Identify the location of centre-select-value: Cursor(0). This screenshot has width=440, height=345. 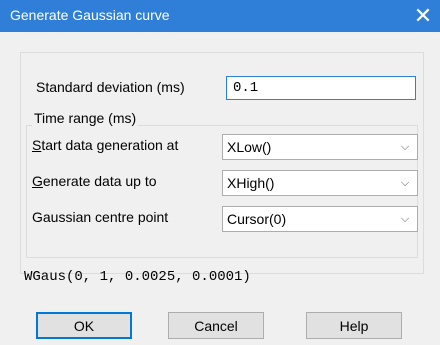
(257, 219).